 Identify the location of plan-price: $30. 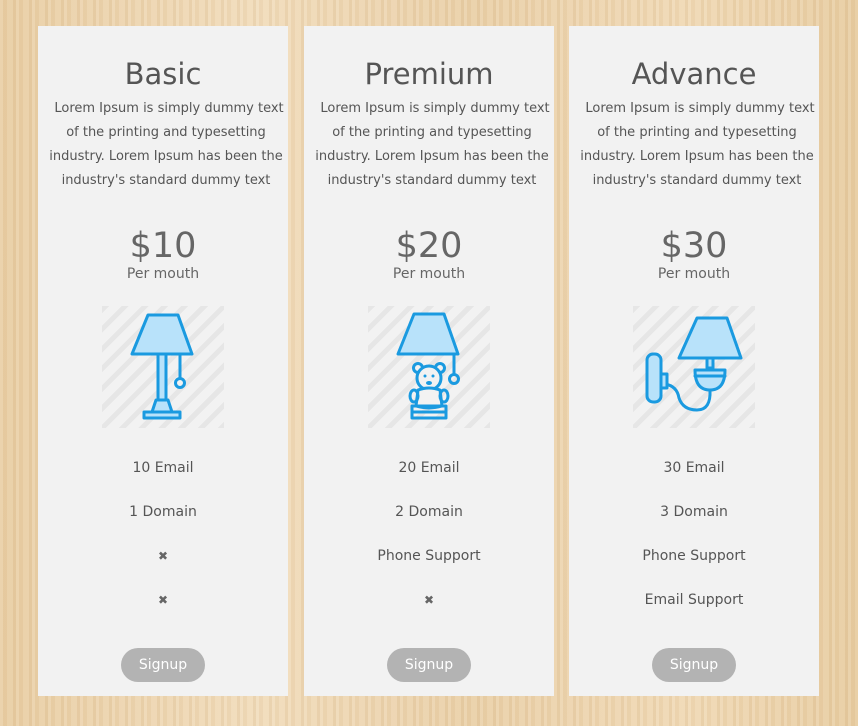
(694, 246).